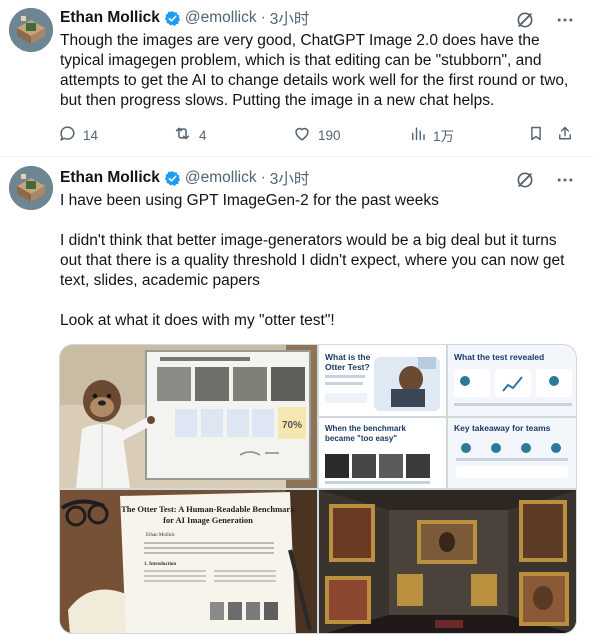 The height and width of the screenshot is (636, 593). I want to click on otter-presentation-image: 70%, so click(188, 416).